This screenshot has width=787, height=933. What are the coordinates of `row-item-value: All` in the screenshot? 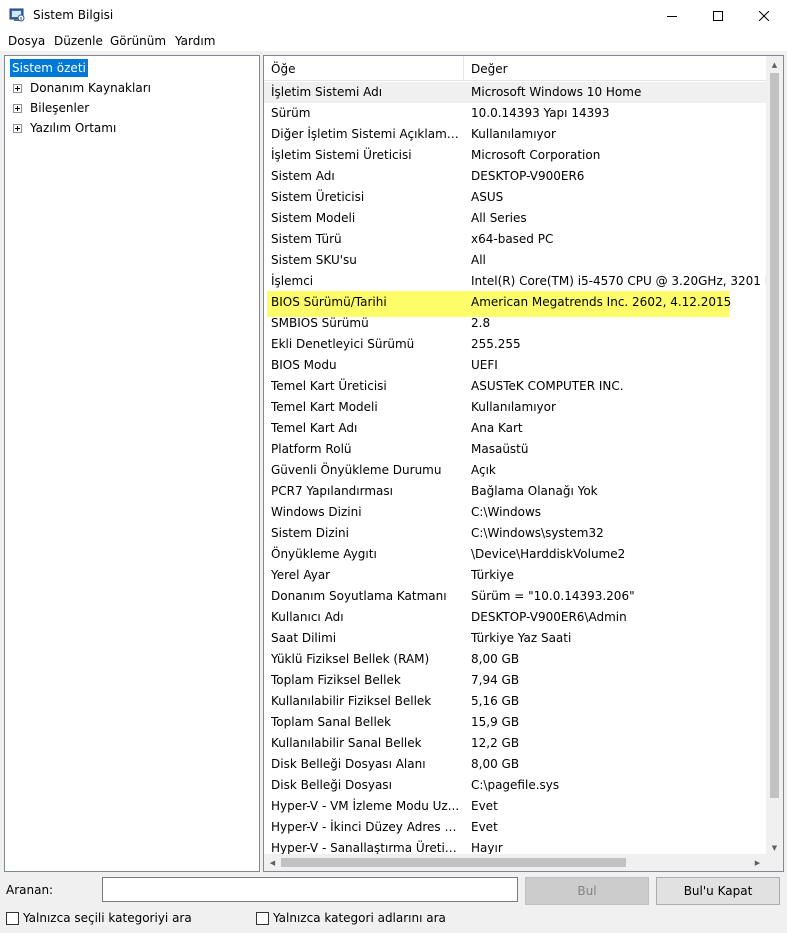 It's located at (478, 260).